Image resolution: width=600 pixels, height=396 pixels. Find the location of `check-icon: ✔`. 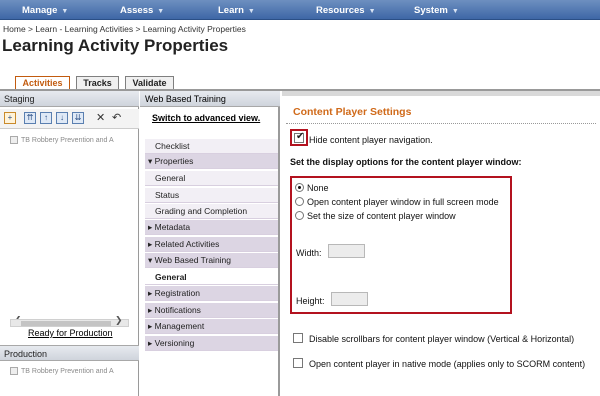

check-icon: ✔ is located at coordinates (300, 136).